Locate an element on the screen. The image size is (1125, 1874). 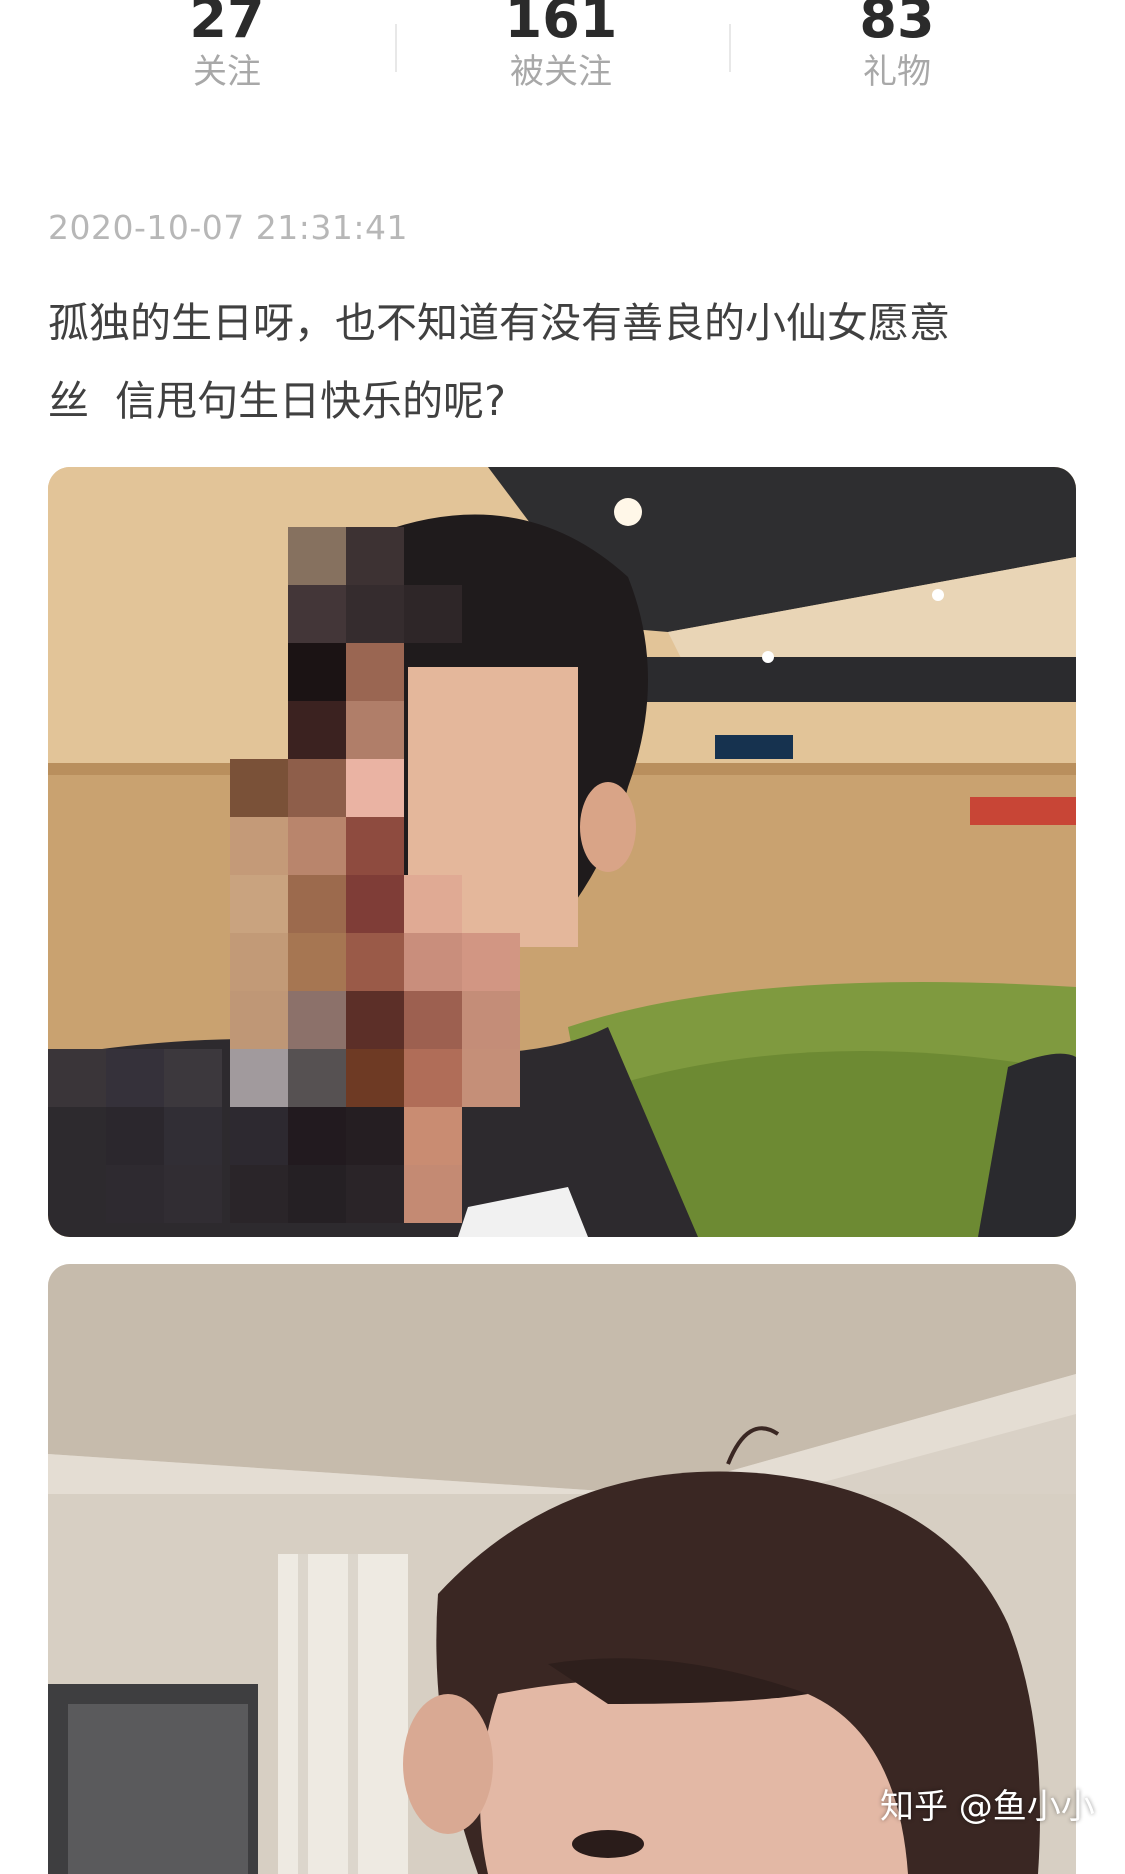
following-count: 27 is located at coordinates (227, 25).